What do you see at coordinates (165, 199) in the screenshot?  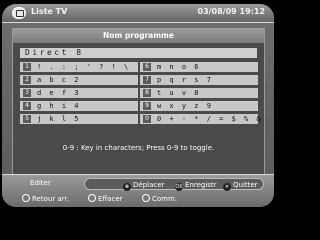 I see `comment-label: Comm.` at bounding box center [165, 199].